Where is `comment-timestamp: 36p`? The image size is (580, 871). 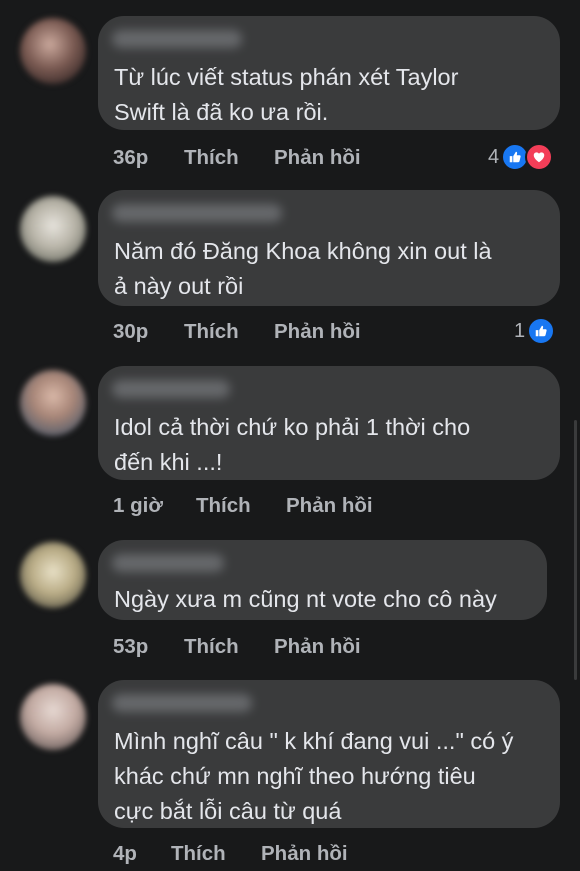
comment-timestamp: 36p is located at coordinates (130, 158).